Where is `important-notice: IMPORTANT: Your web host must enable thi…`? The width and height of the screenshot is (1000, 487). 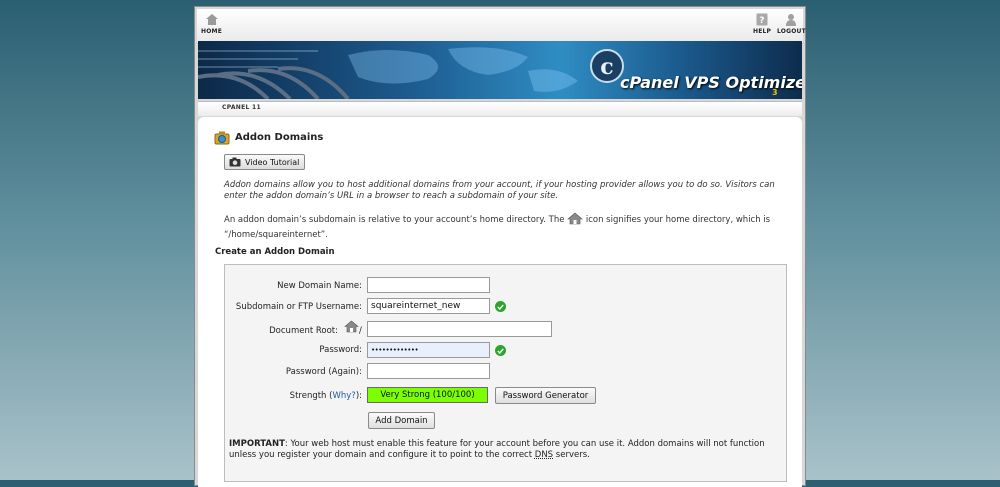 important-notice: IMPORTANT: Your web host must enable thi… is located at coordinates (499, 450).